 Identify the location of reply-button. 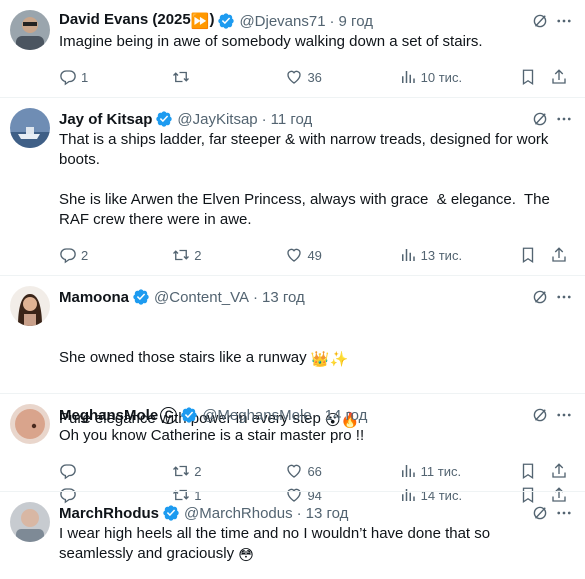
(115, 471).